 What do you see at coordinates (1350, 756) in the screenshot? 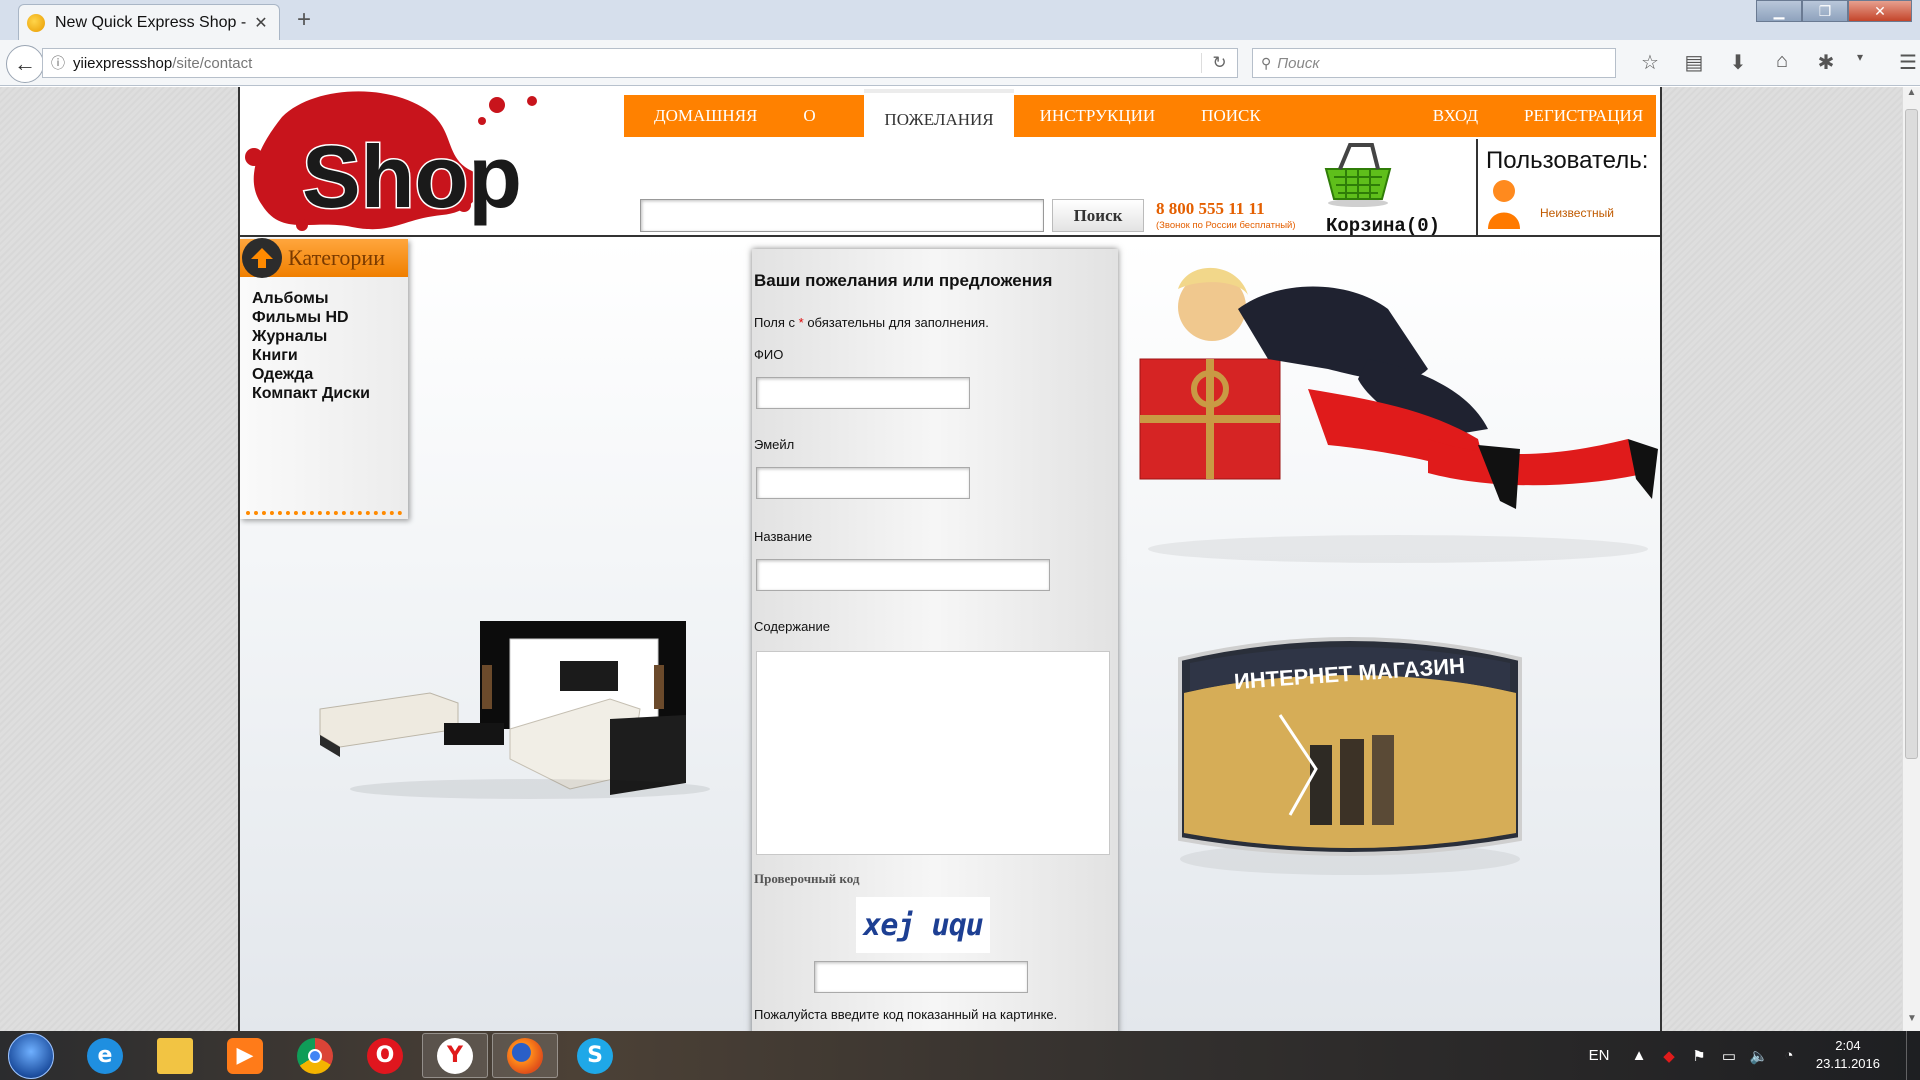
I see `storefront-image: ИНТЕРНЕТ МАГАЗИН` at bounding box center [1350, 756].